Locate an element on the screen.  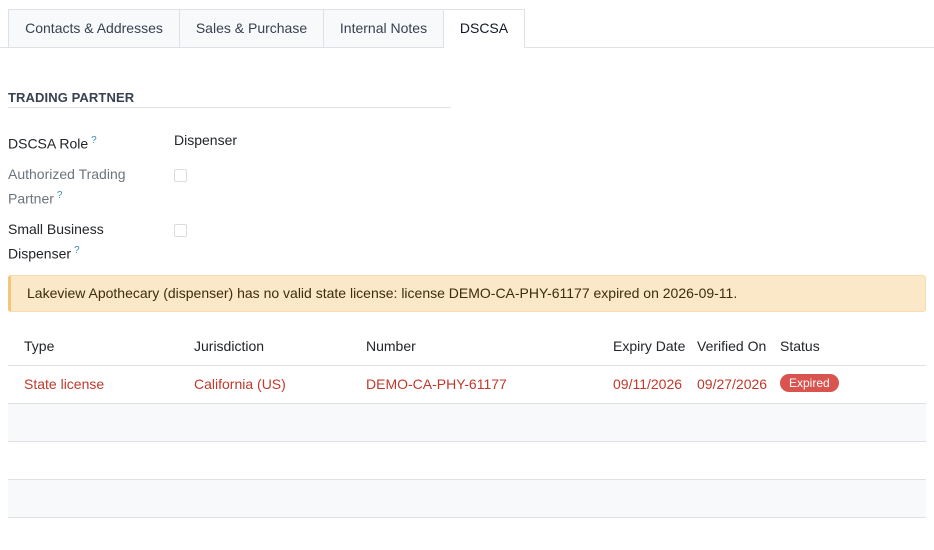
authorized-trading-partner-checkbox is located at coordinates (180, 175).